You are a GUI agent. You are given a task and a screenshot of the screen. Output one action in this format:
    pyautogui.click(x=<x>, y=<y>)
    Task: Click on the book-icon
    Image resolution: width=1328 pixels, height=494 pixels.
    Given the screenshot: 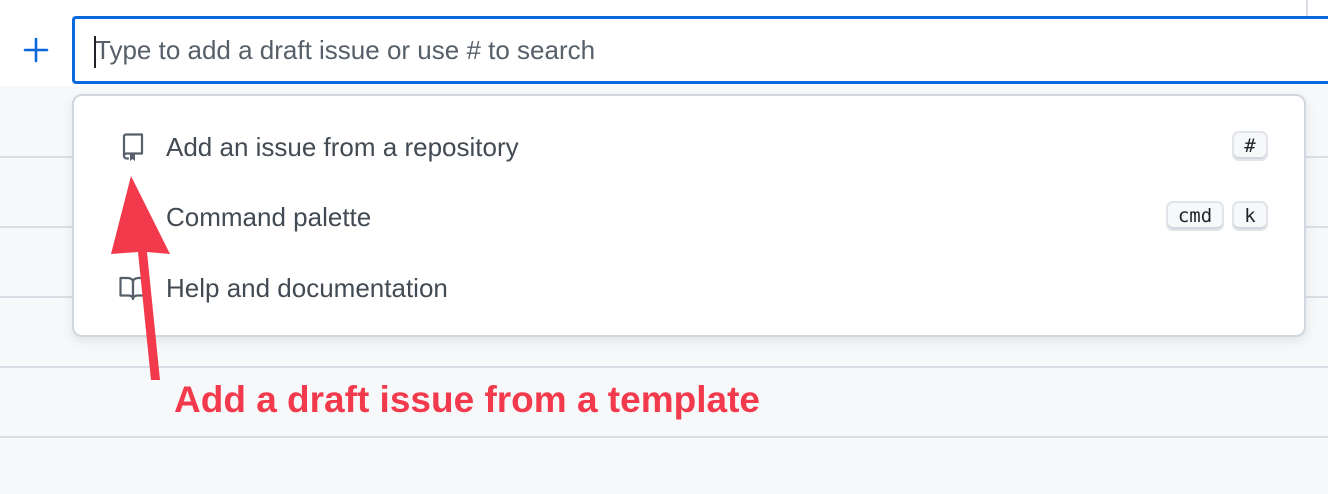 What is the action you would take?
    pyautogui.click(x=133, y=288)
    